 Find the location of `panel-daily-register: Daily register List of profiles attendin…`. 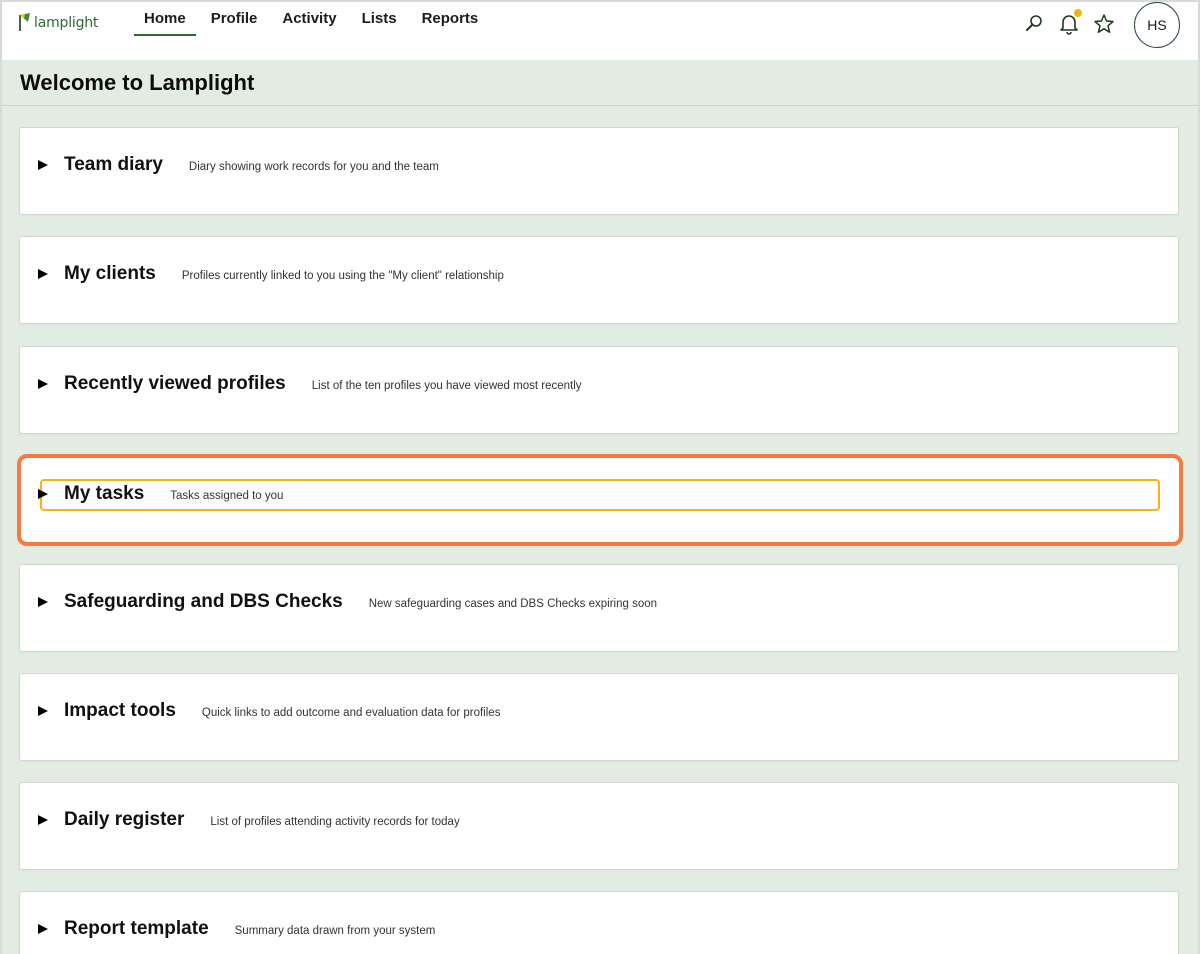

panel-daily-register: Daily register List of profiles attendin… is located at coordinates (599, 826).